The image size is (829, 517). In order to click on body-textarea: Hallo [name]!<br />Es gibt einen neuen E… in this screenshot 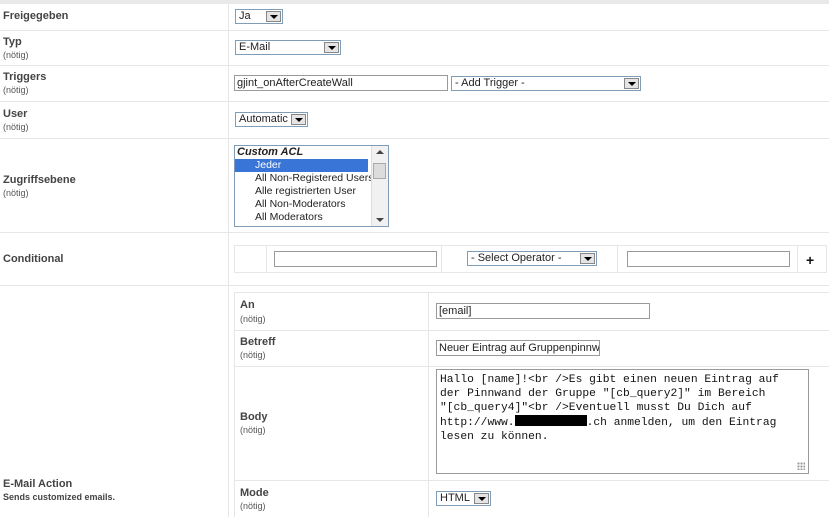, I will do `click(622, 421)`.